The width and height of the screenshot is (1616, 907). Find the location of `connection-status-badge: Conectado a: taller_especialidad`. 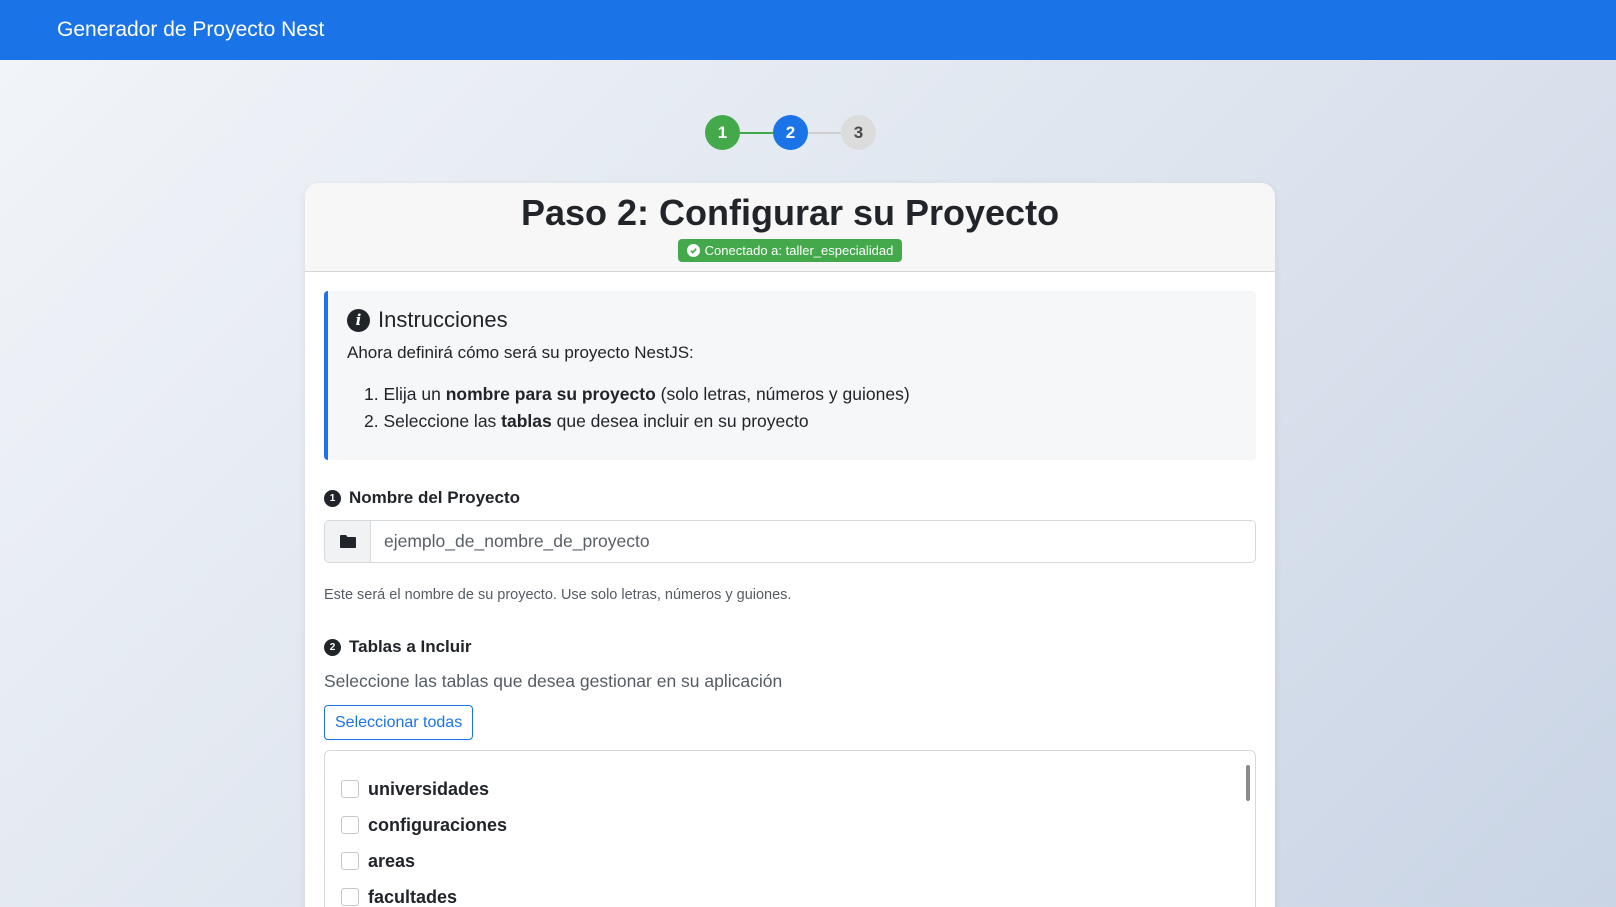

connection-status-badge: Conectado a: taller_especialidad is located at coordinates (790, 250).